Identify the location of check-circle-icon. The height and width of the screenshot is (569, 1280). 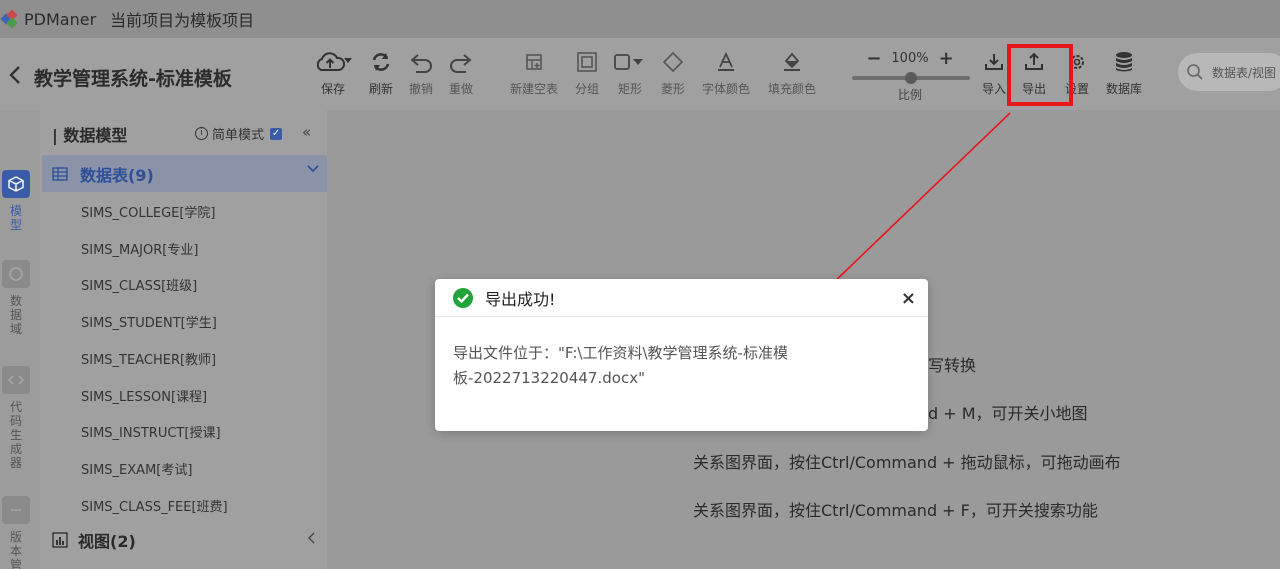
(463, 297).